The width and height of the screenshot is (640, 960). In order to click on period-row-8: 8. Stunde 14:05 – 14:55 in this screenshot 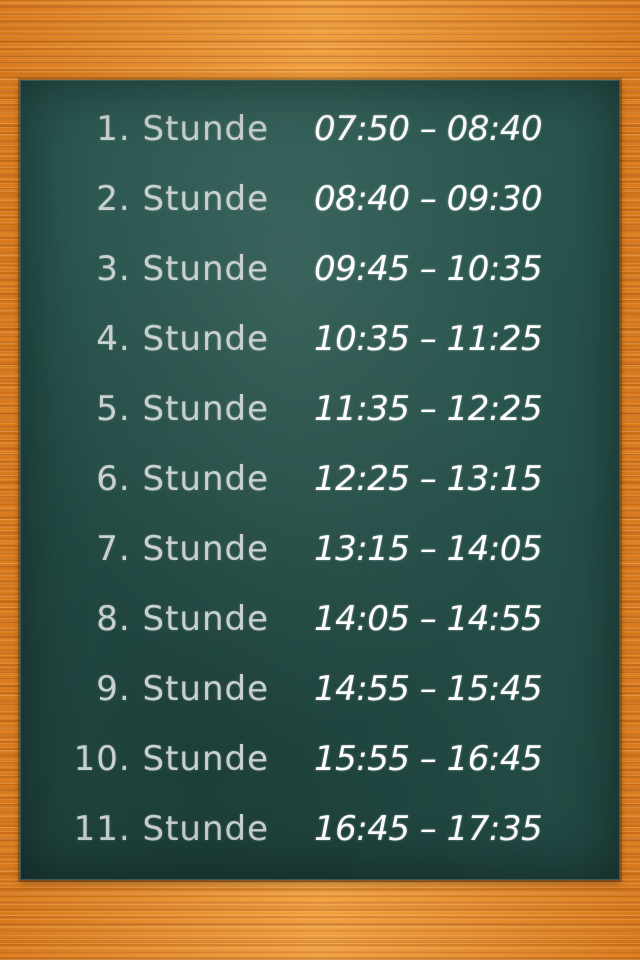, I will do `click(320, 624)`.